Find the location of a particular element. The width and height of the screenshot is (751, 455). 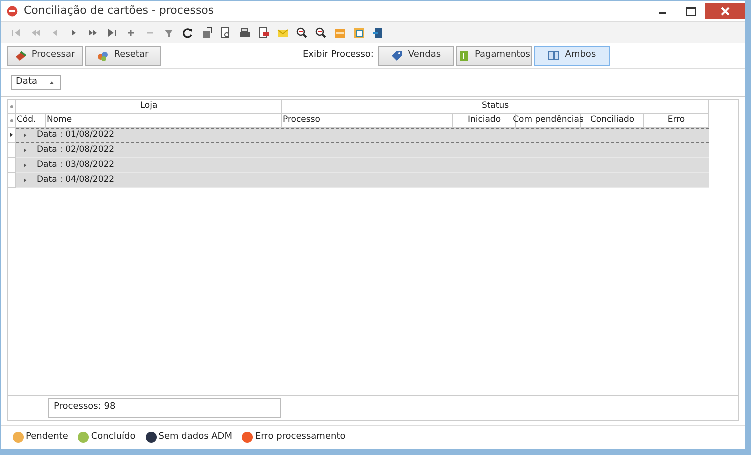

play-icon is located at coordinates (20, 56).